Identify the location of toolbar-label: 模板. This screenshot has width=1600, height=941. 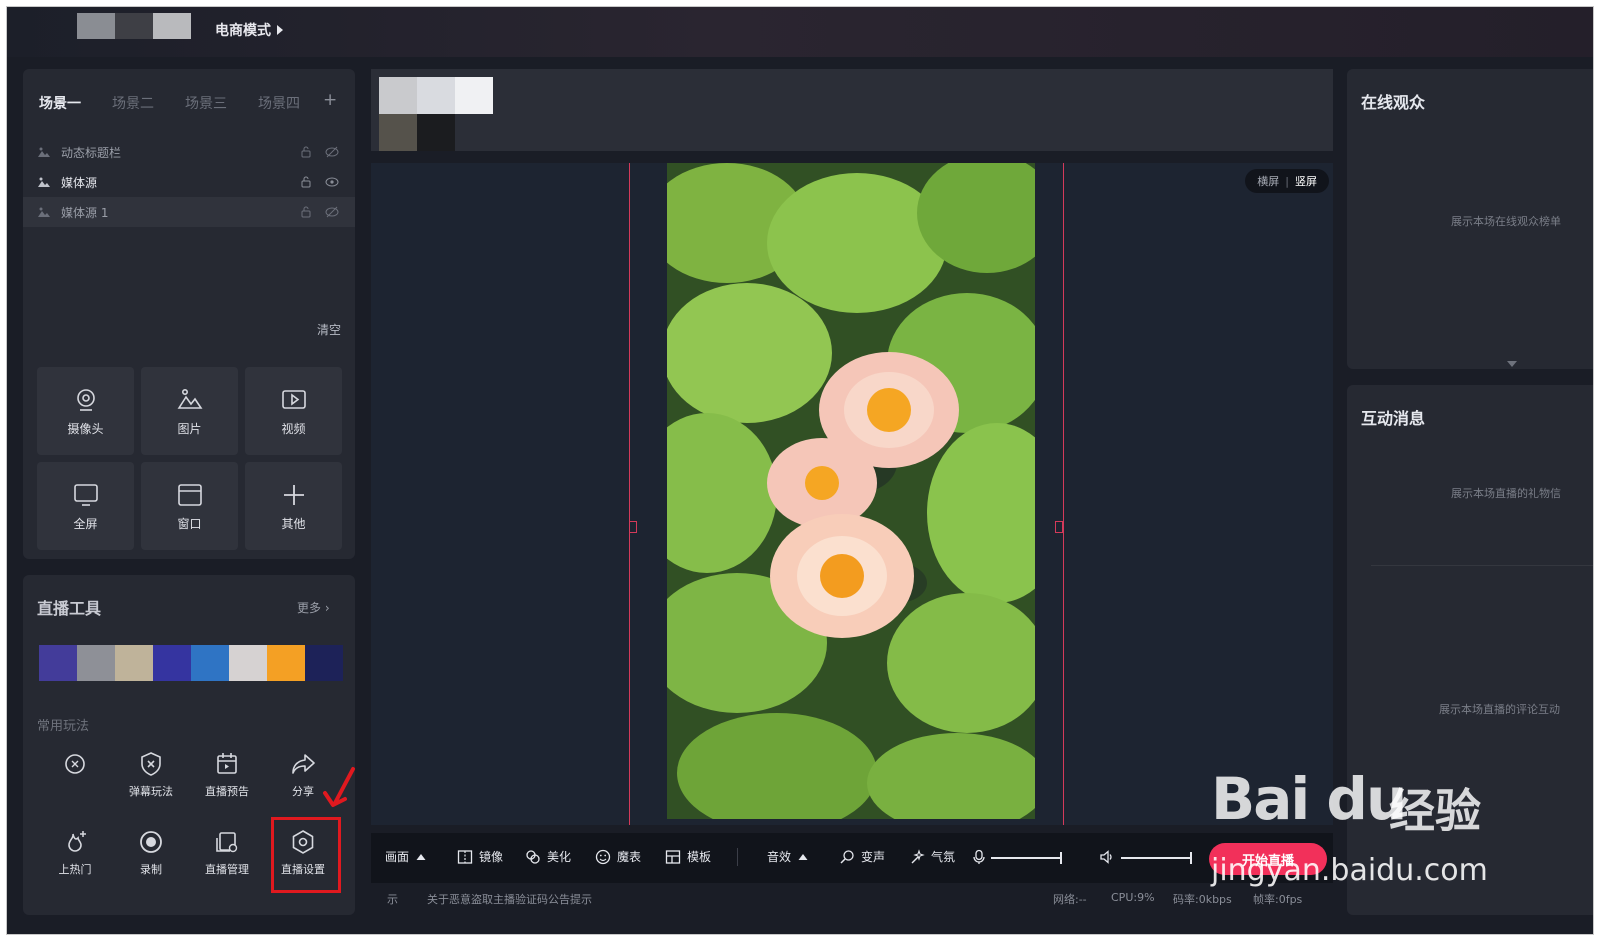
(699, 857).